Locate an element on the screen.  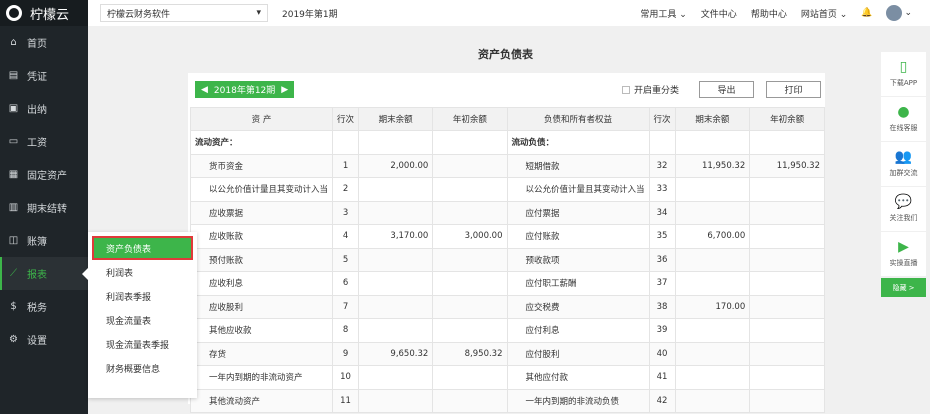
table-cell: 应付票据 is located at coordinates (578, 212).